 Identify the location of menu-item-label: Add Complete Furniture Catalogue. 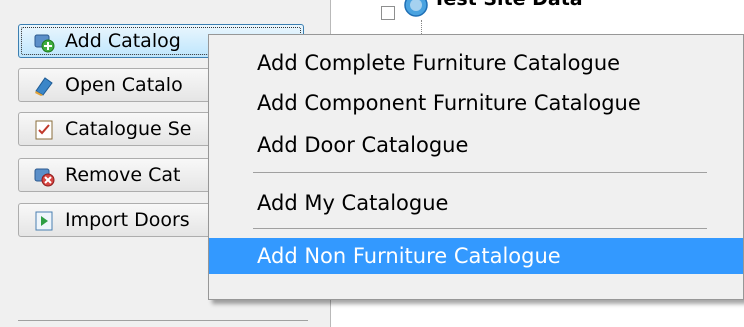
(439, 63).